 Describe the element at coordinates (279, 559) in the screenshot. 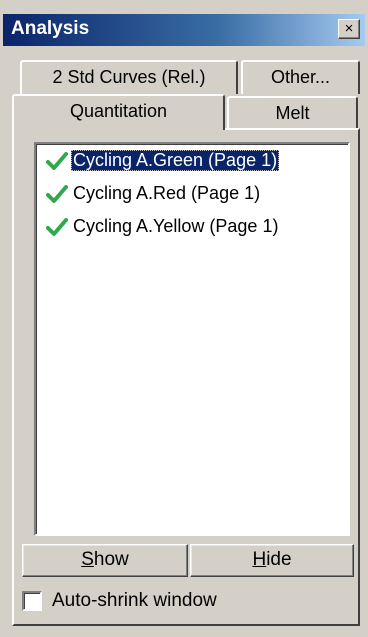

I see `hide-label: ide` at that location.